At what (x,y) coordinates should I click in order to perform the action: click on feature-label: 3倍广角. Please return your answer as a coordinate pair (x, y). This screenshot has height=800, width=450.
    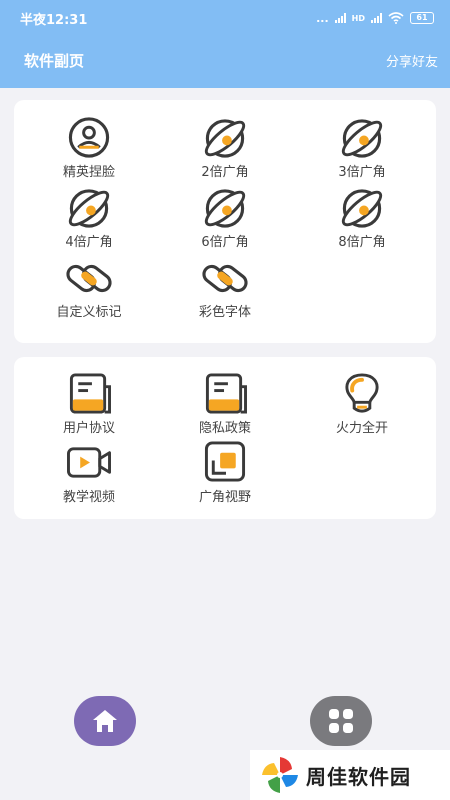
    Looking at the image, I should click on (362, 172).